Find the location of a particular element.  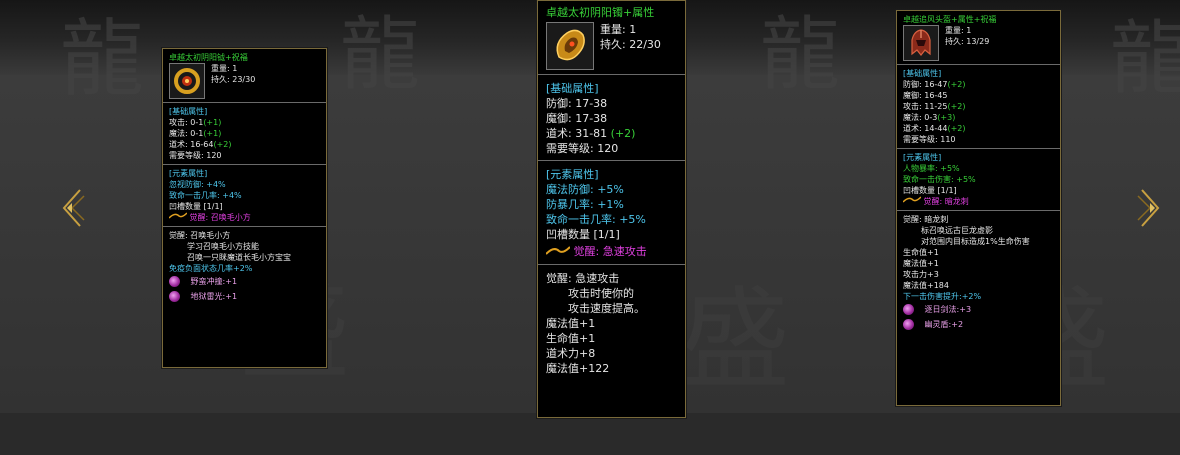

base-attr-line: 防御: 16-47(+2) is located at coordinates (934, 84).